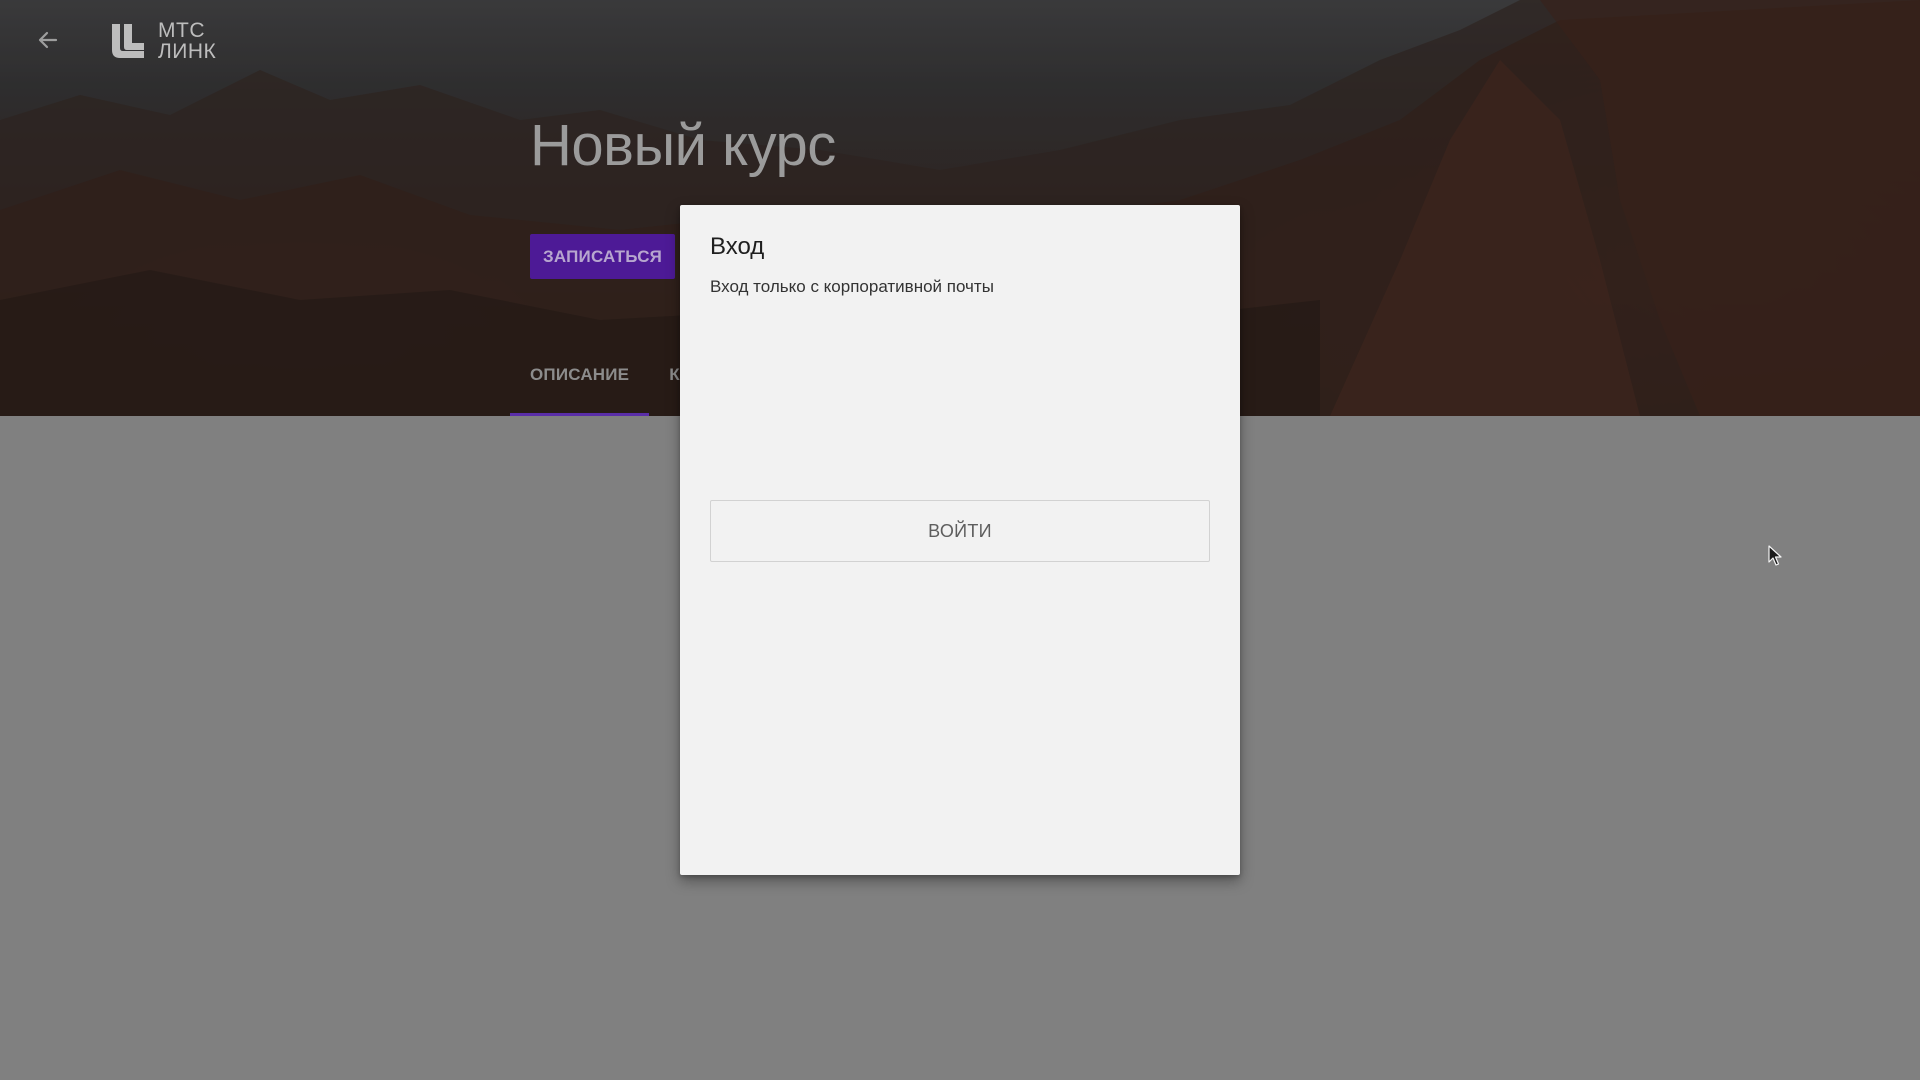 The height and width of the screenshot is (1080, 1920). Describe the element at coordinates (181, 30) in the screenshot. I see `logo-line-1: МТС` at that location.